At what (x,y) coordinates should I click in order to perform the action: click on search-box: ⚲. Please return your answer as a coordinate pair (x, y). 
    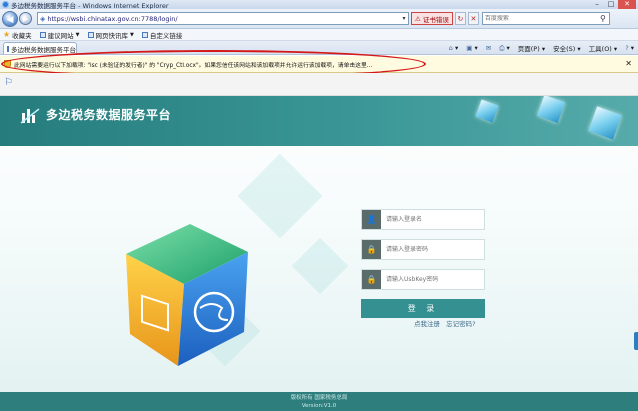
    Looking at the image, I should click on (545, 18).